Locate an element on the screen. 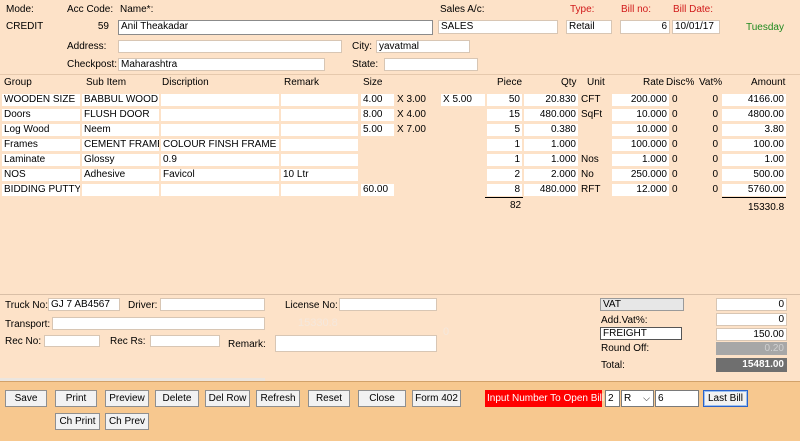  table-row: Log Wood Neem 5.00 X 7.00 5 0.380 10.000 0 0 3.80 is located at coordinates (400, 130).